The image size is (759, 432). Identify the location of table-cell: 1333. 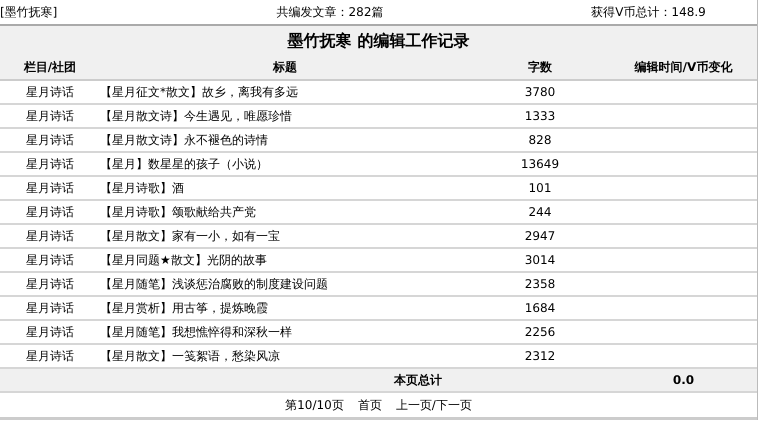
(540, 116).